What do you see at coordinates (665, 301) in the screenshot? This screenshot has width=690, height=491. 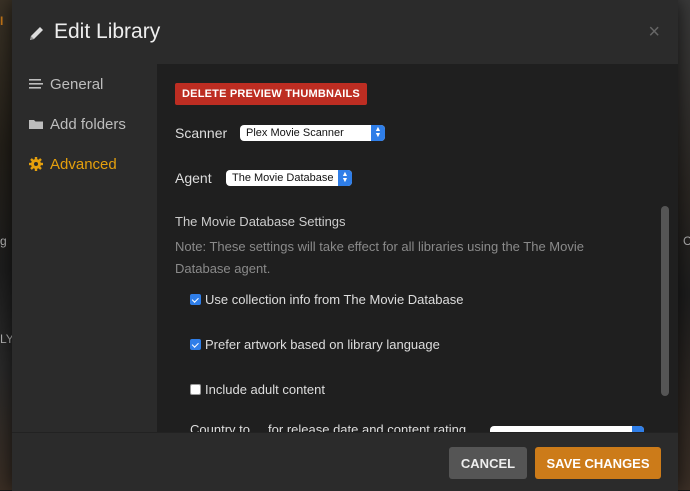 I see `content-scrollbar` at bounding box center [665, 301].